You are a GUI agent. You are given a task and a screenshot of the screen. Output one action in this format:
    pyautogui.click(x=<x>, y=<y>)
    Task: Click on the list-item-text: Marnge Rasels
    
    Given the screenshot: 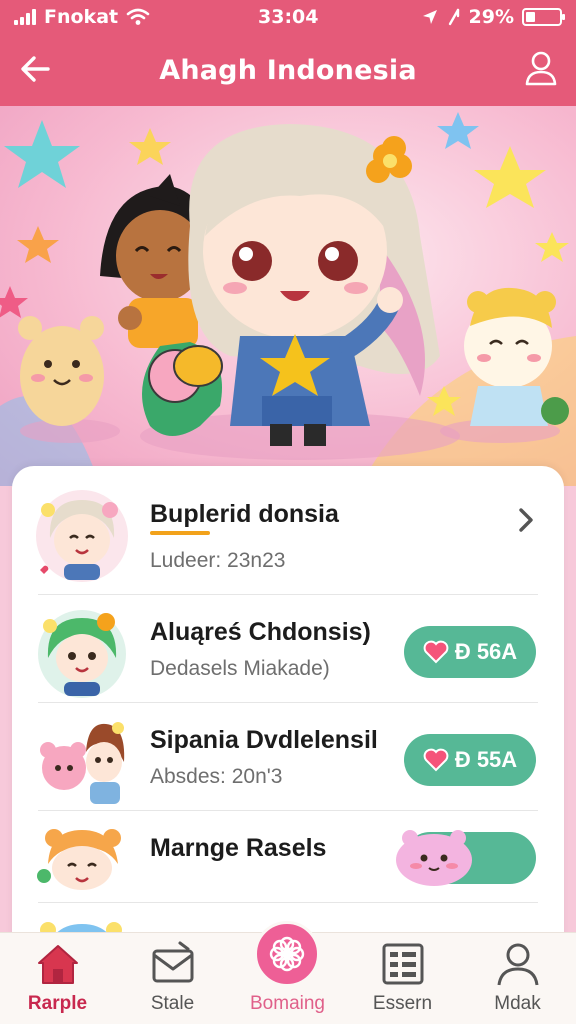 What is the action you would take?
    pyautogui.click(x=238, y=848)
    